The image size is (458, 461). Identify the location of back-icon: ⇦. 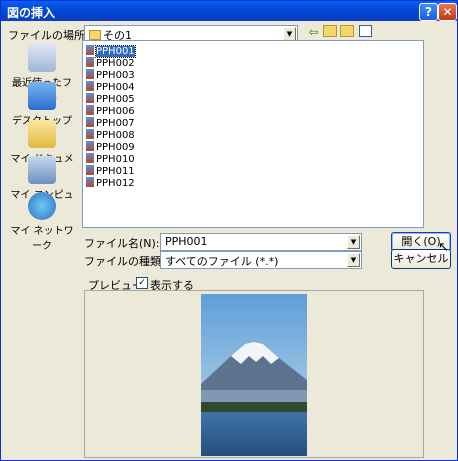
(313, 32).